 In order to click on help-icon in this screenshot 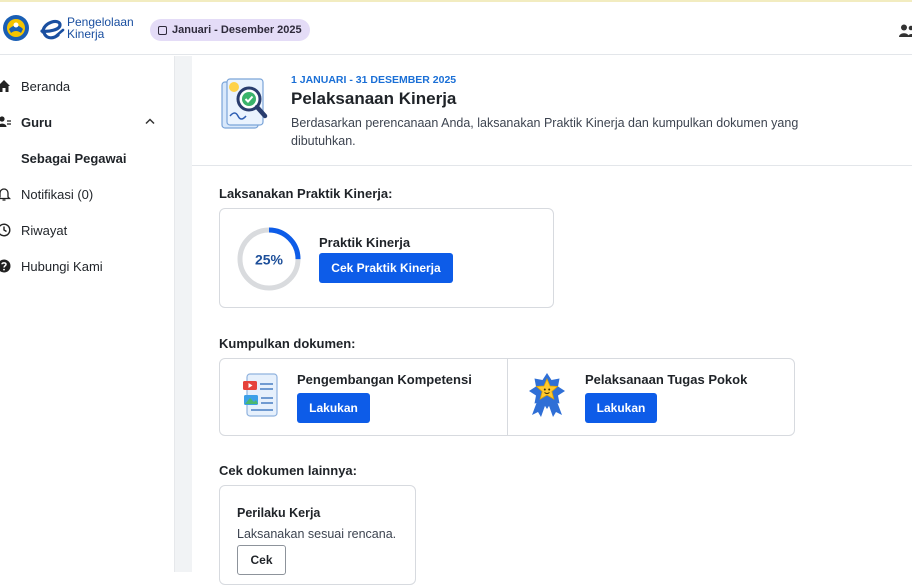, I will do `click(5, 266)`.